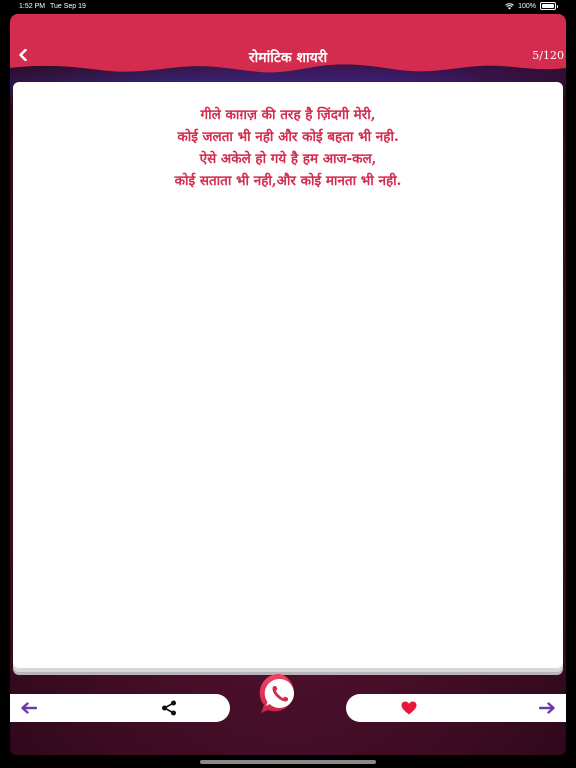  I want to click on battery-percent: 100%, so click(527, 6).